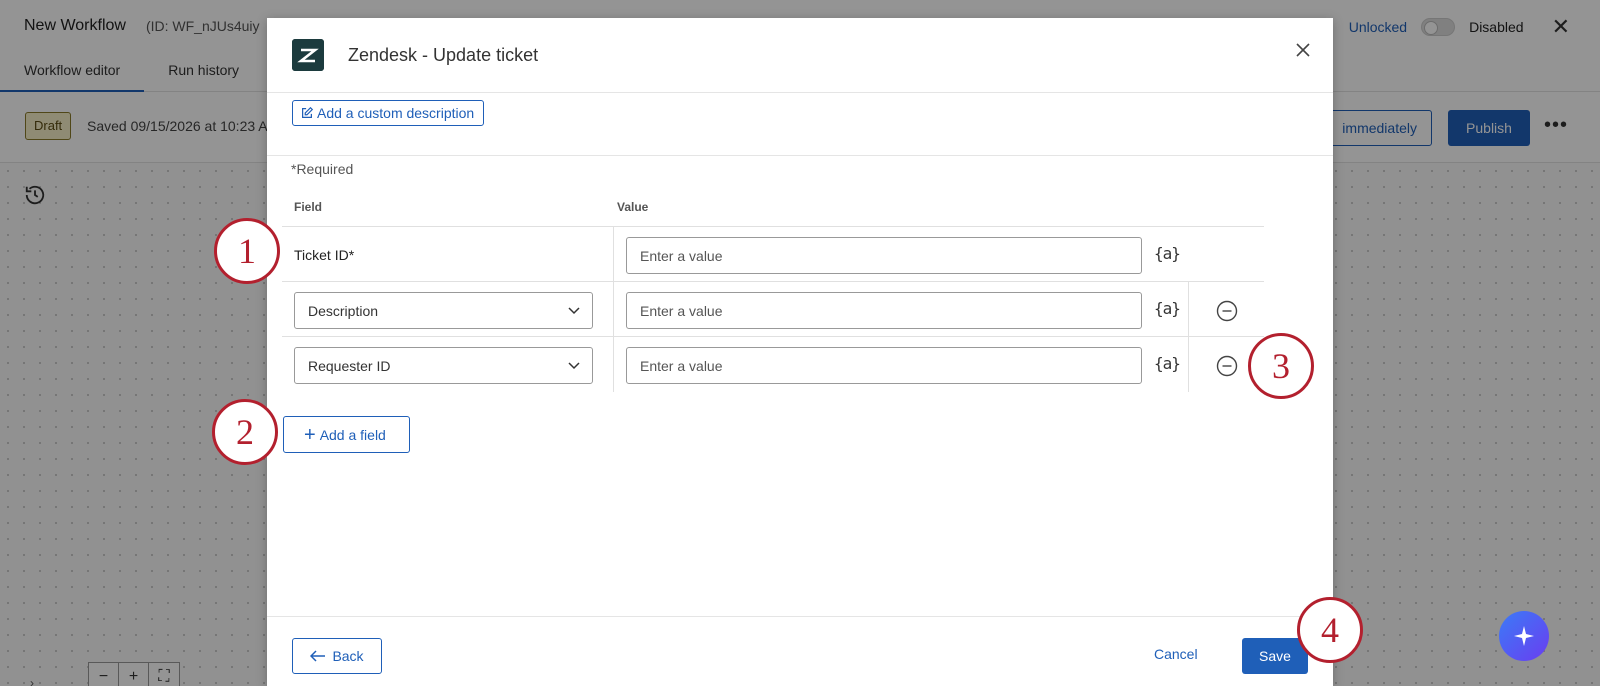  Describe the element at coordinates (310, 434) in the screenshot. I see `plus-icon: +` at that location.